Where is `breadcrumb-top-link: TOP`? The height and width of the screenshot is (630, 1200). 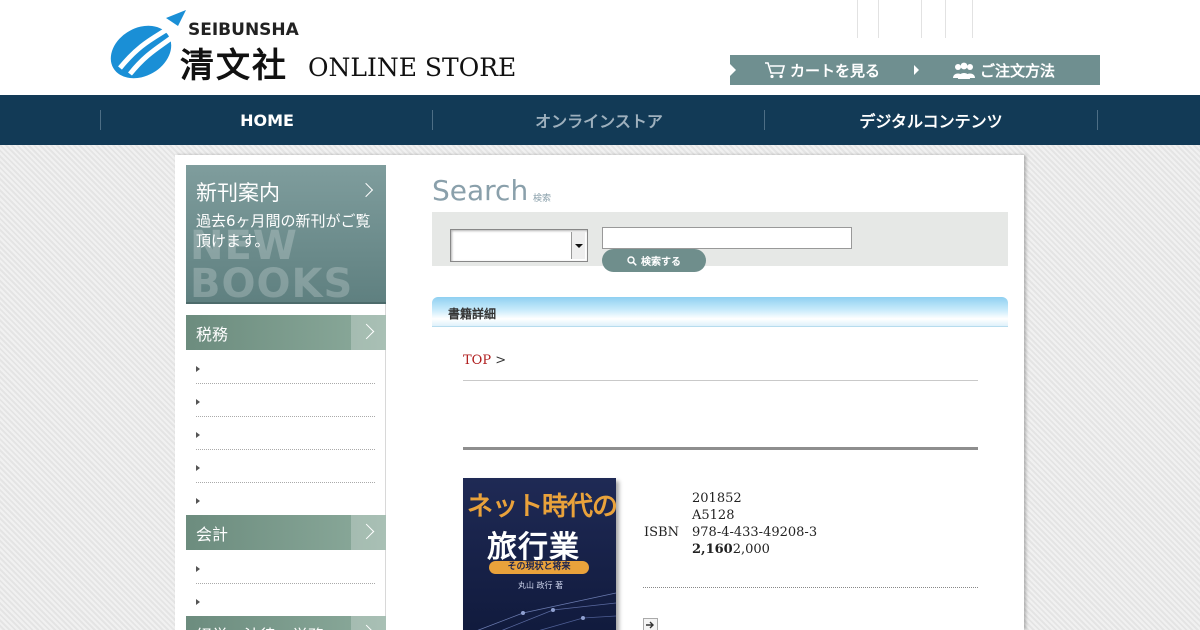 breadcrumb-top-link: TOP is located at coordinates (477, 360).